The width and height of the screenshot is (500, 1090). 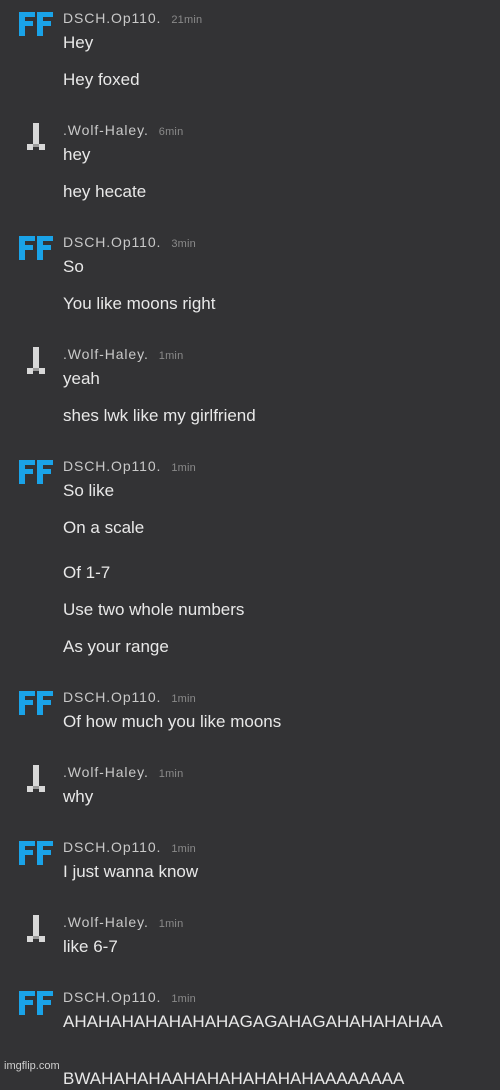 I want to click on message-text: Hey, so click(x=78, y=42).